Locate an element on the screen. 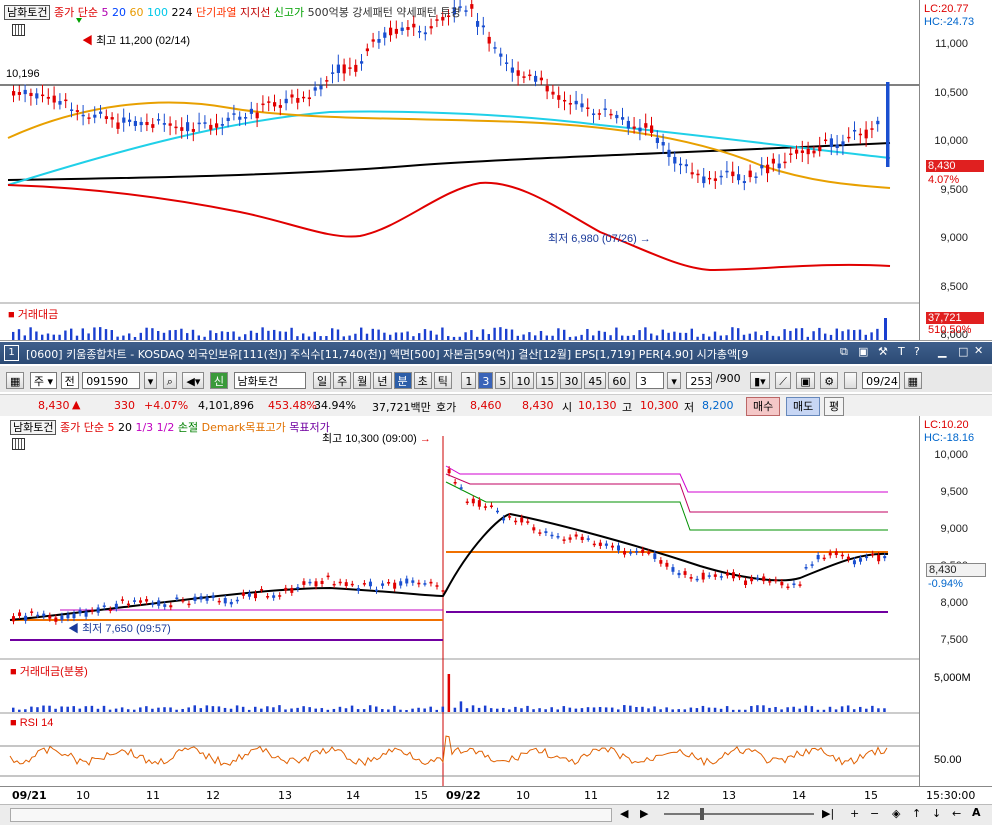  stock-name-box: 남화토건 is located at coordinates (27, 12).